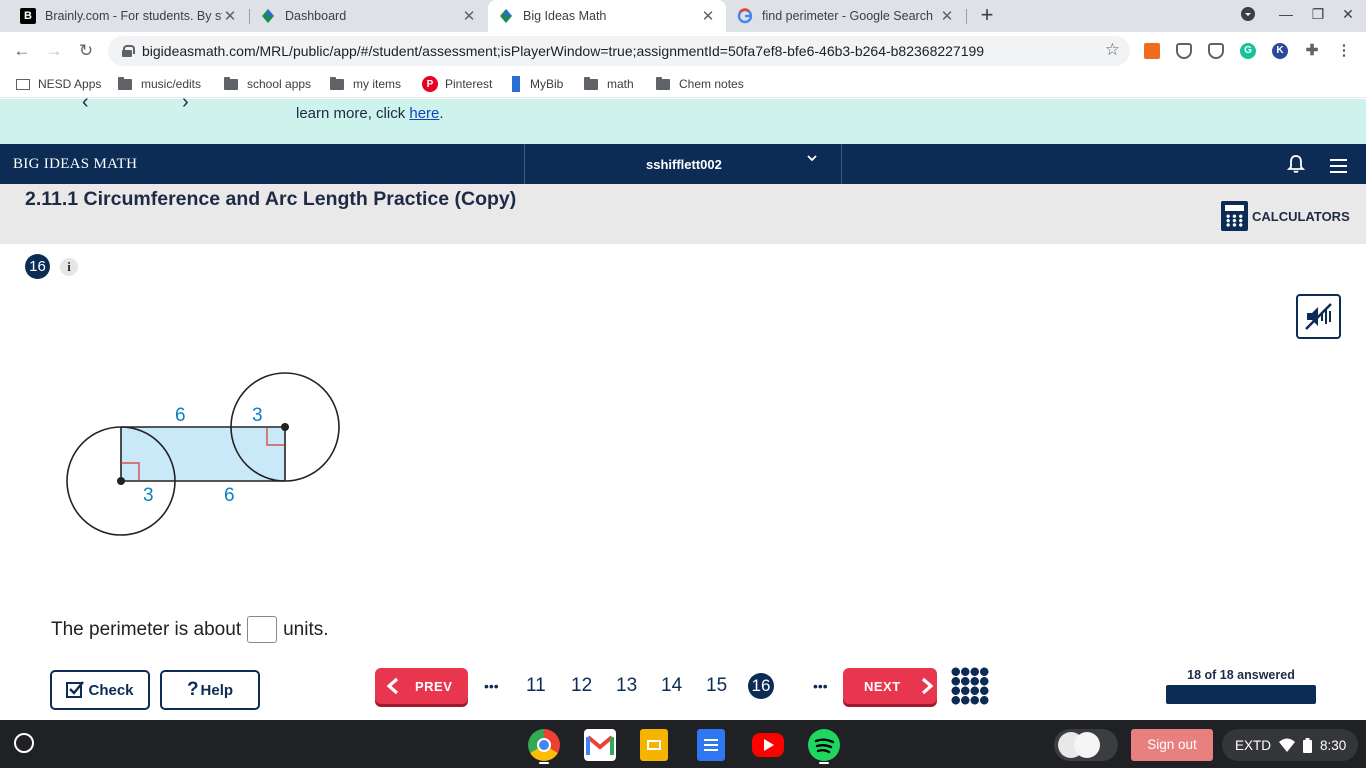 The width and height of the screenshot is (1366, 768). Describe the element at coordinates (69, 267) in the screenshot. I see `info-icon: i` at that location.